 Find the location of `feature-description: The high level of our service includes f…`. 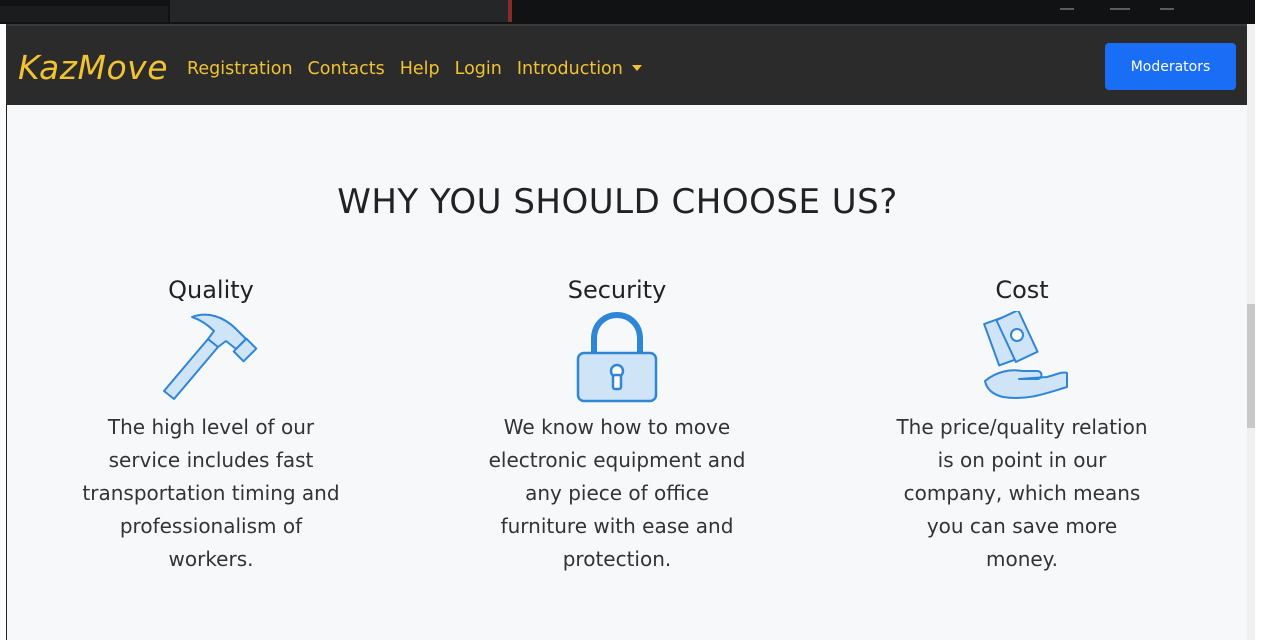

feature-description: The high level of our service includes f… is located at coordinates (211, 493).